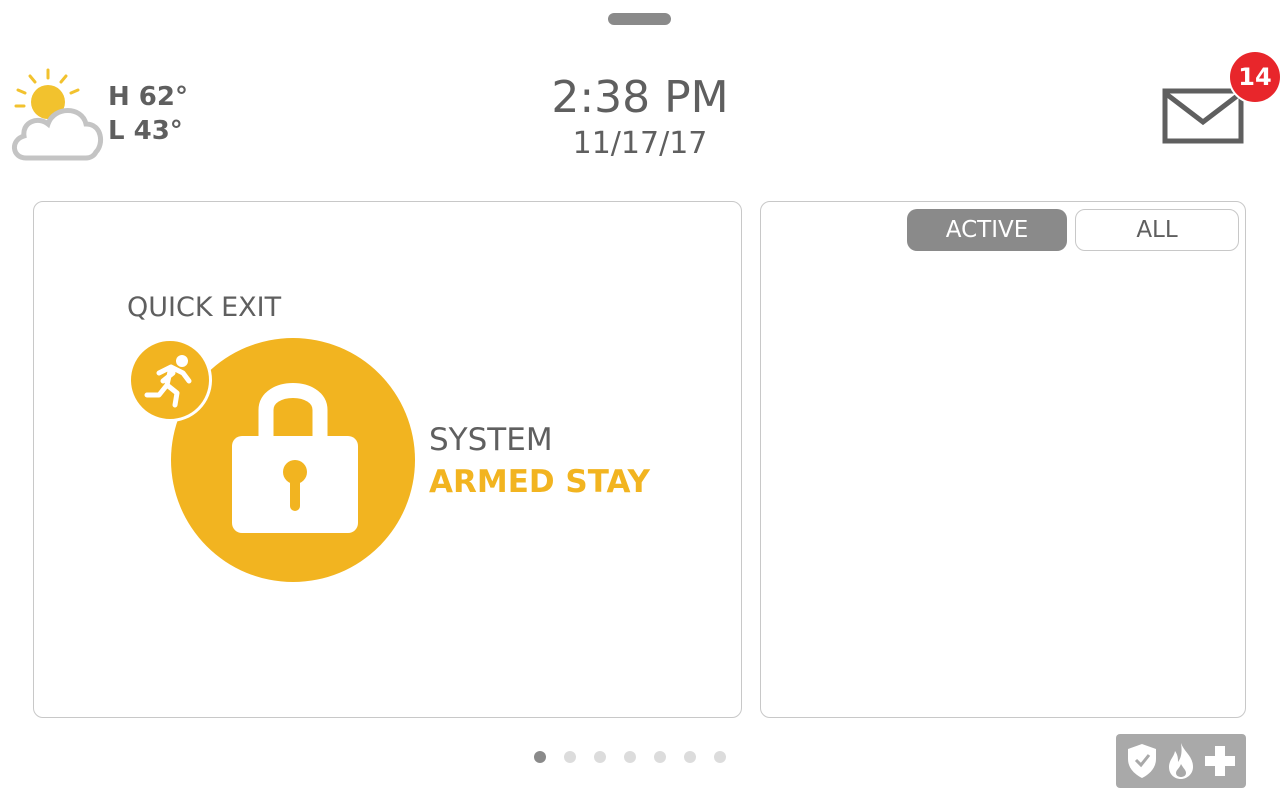 Image resolution: width=1280 pixels, height=800 pixels. Describe the element at coordinates (640, 97) in the screenshot. I see `current-time: 2:38 PM` at that location.